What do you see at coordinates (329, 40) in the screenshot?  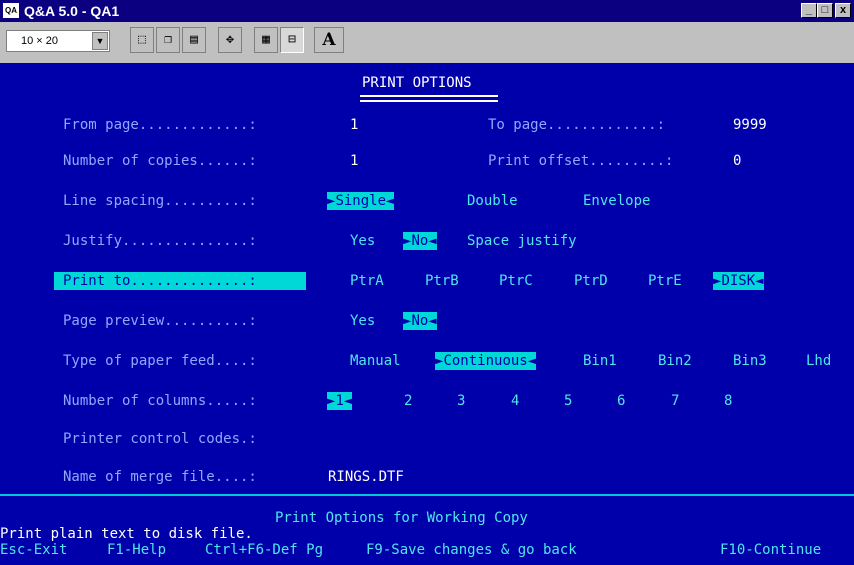 I see `font-icon: A` at bounding box center [329, 40].